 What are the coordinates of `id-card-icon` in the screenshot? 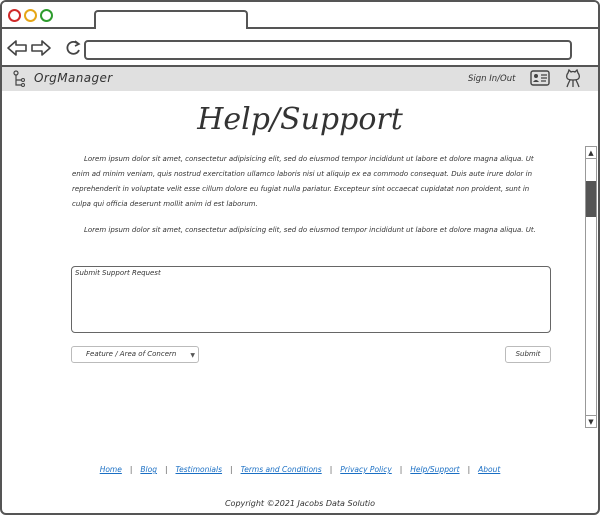 It's located at (540, 78).